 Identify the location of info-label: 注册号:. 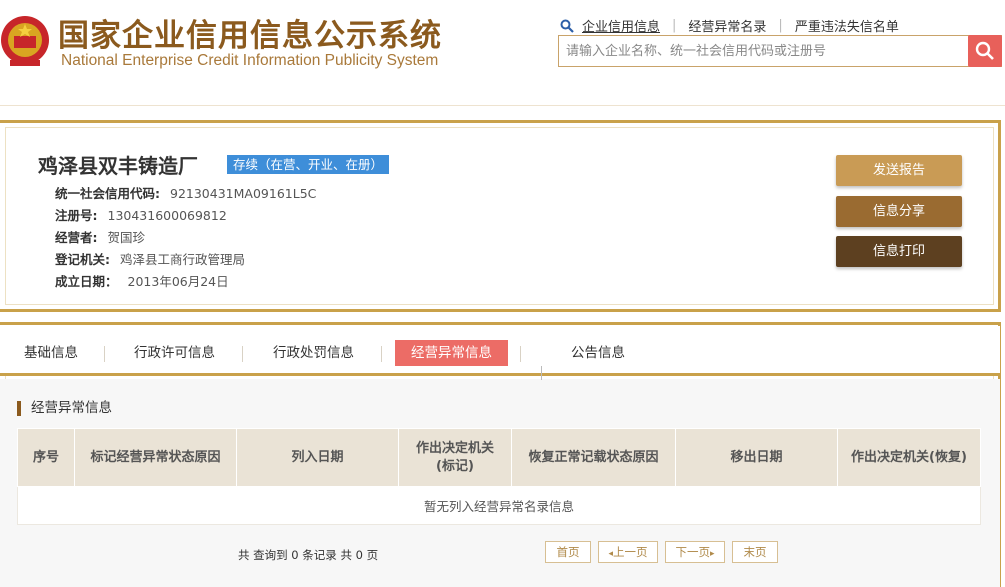
(76, 215).